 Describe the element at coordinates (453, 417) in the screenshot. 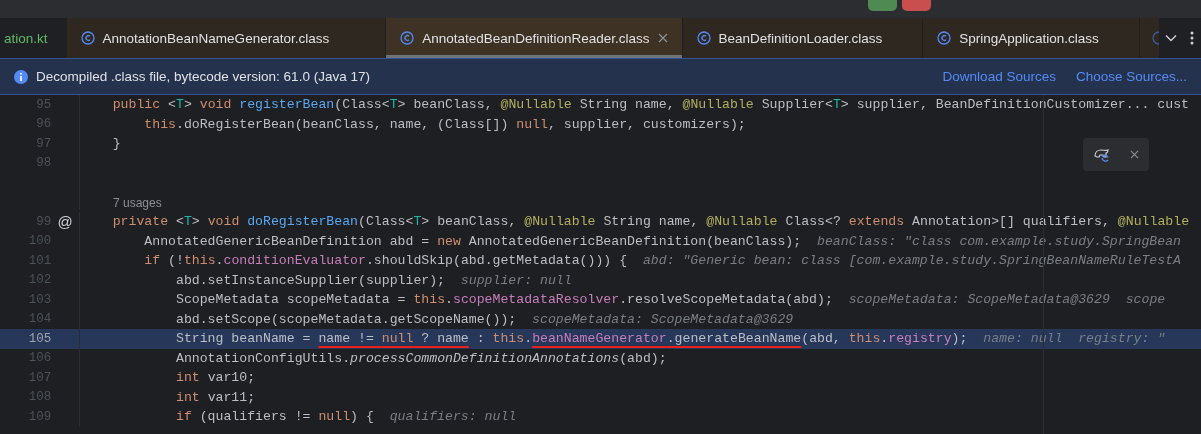

I see `inline-hint: qualifiers: null` at that location.